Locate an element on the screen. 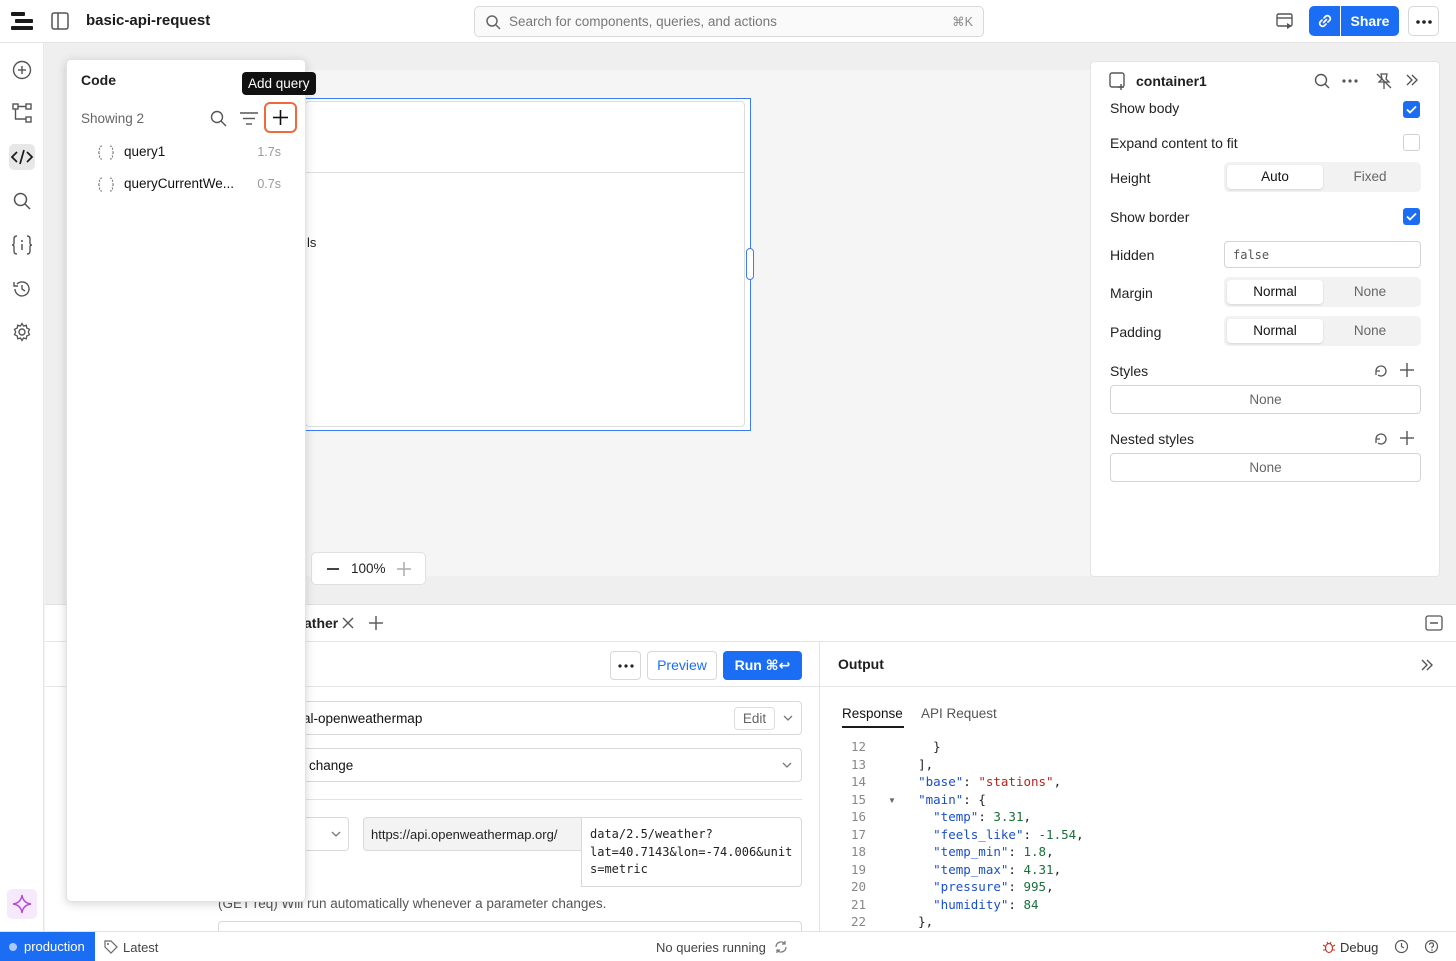 The width and height of the screenshot is (1456, 961). new-tab-icon is located at coordinates (376, 623).